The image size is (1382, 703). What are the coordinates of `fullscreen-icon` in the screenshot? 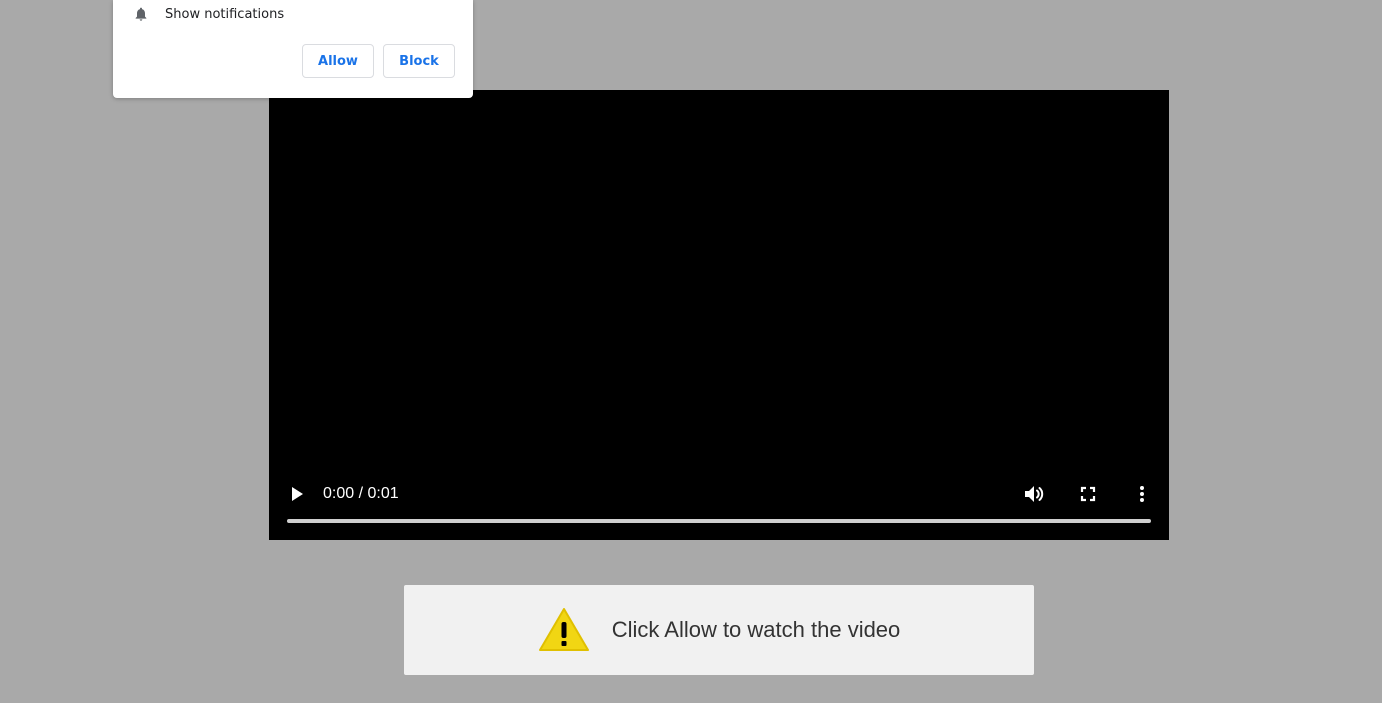 It's located at (1088, 494).